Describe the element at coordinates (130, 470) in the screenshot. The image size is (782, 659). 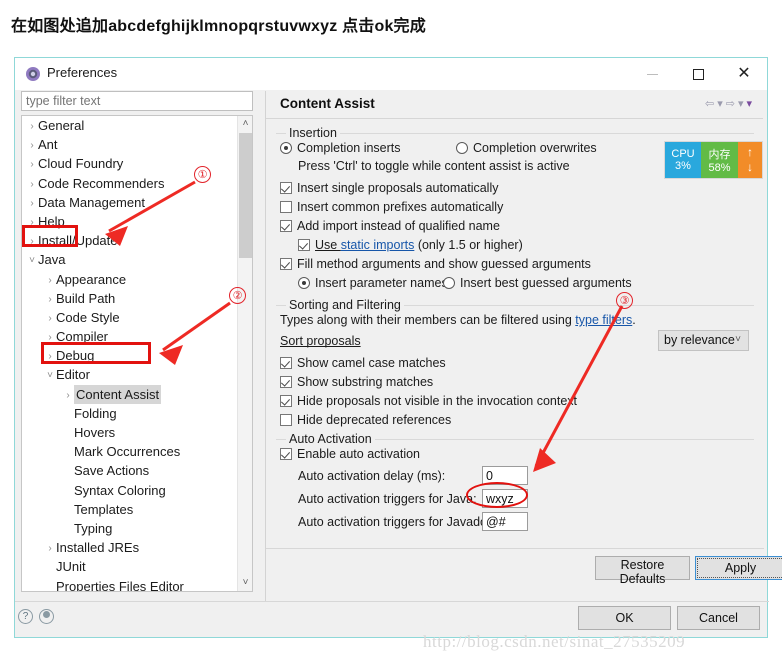
I see `tree-item-save-actions: Save Actions` at that location.